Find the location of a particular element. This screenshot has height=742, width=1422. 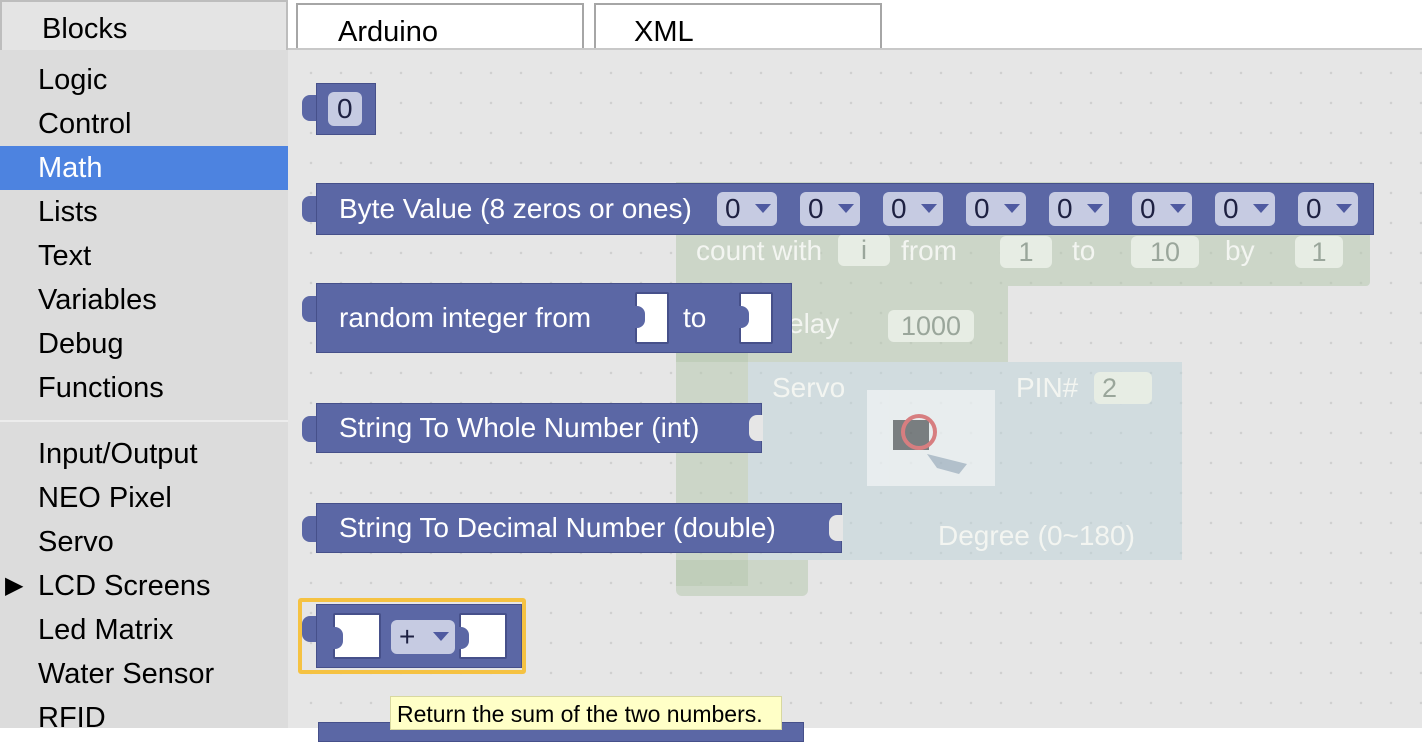

category-input-output: Input/Output is located at coordinates (144, 454).